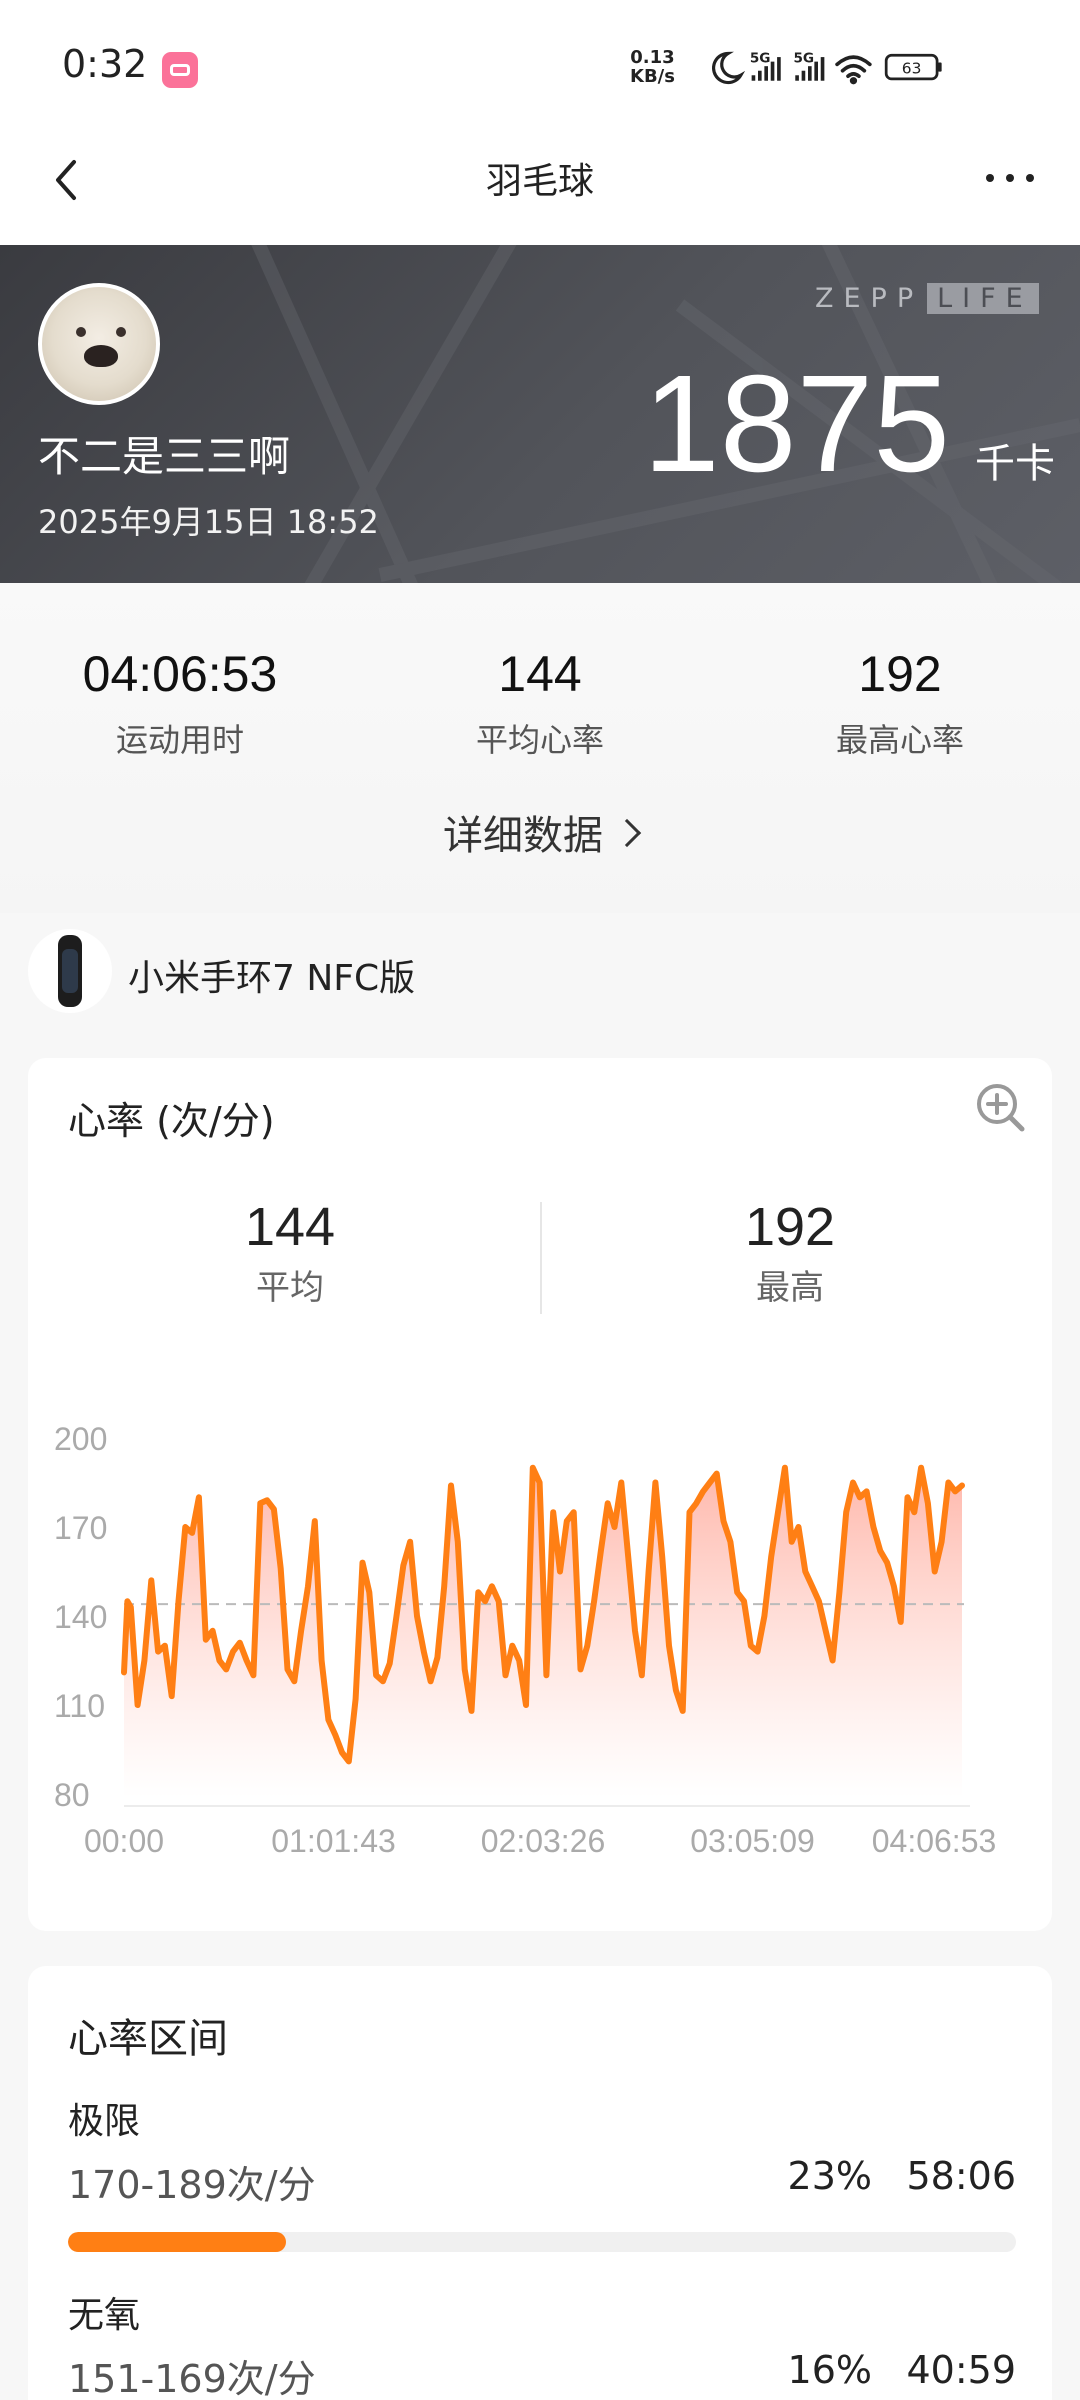 Image resolution: width=1080 pixels, height=2400 pixels. Describe the element at coordinates (934, 1841) in the screenshot. I see `x-tick-label: 04:06:53` at that location.